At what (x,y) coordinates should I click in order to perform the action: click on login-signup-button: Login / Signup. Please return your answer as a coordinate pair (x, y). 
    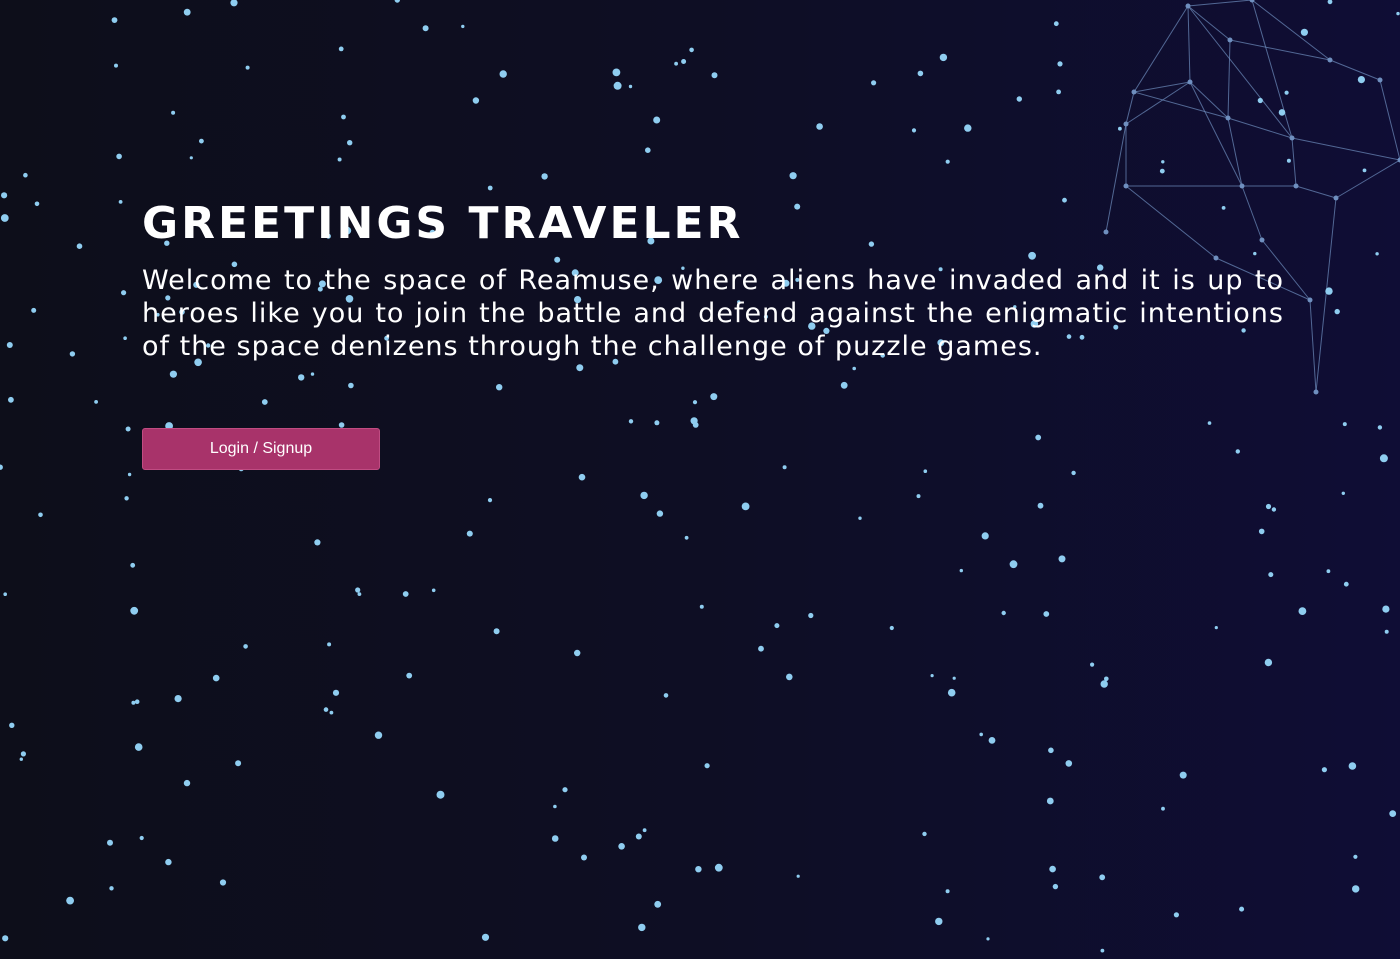
    Looking at the image, I should click on (261, 449).